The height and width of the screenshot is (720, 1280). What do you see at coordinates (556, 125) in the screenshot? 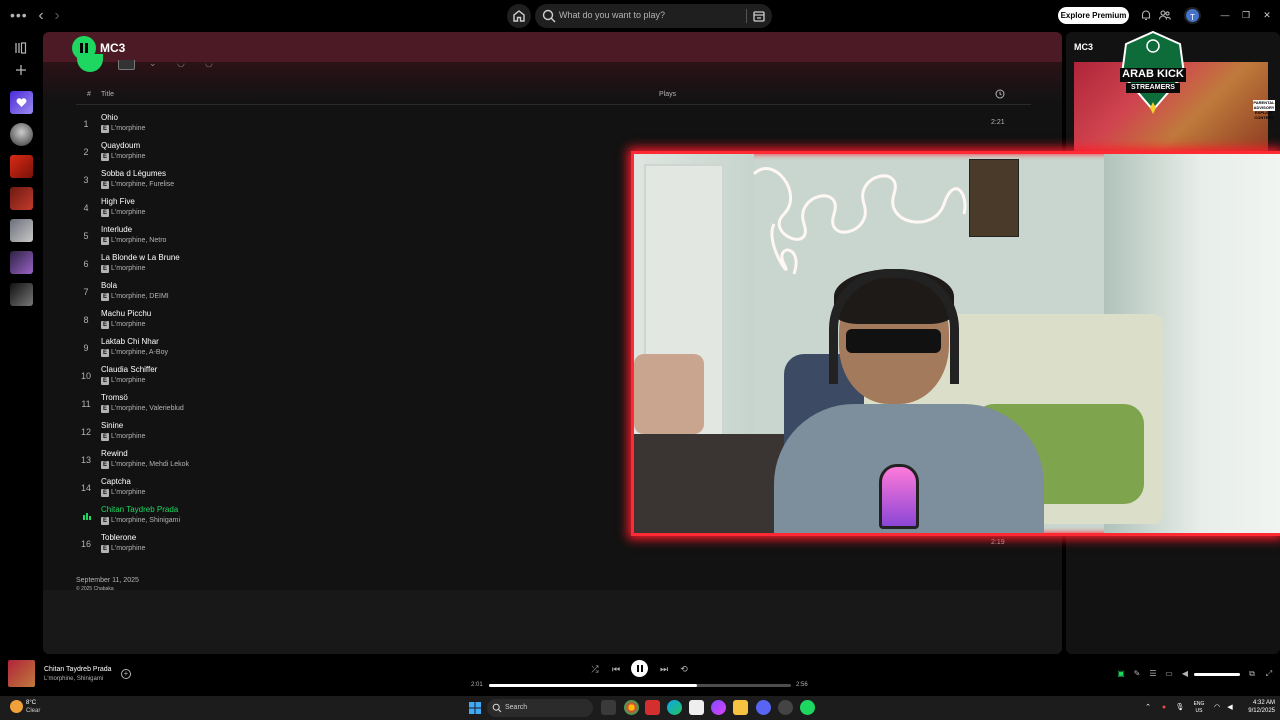
I see `track-row: 1 Ohio E L'morphine 2:21` at bounding box center [556, 125].